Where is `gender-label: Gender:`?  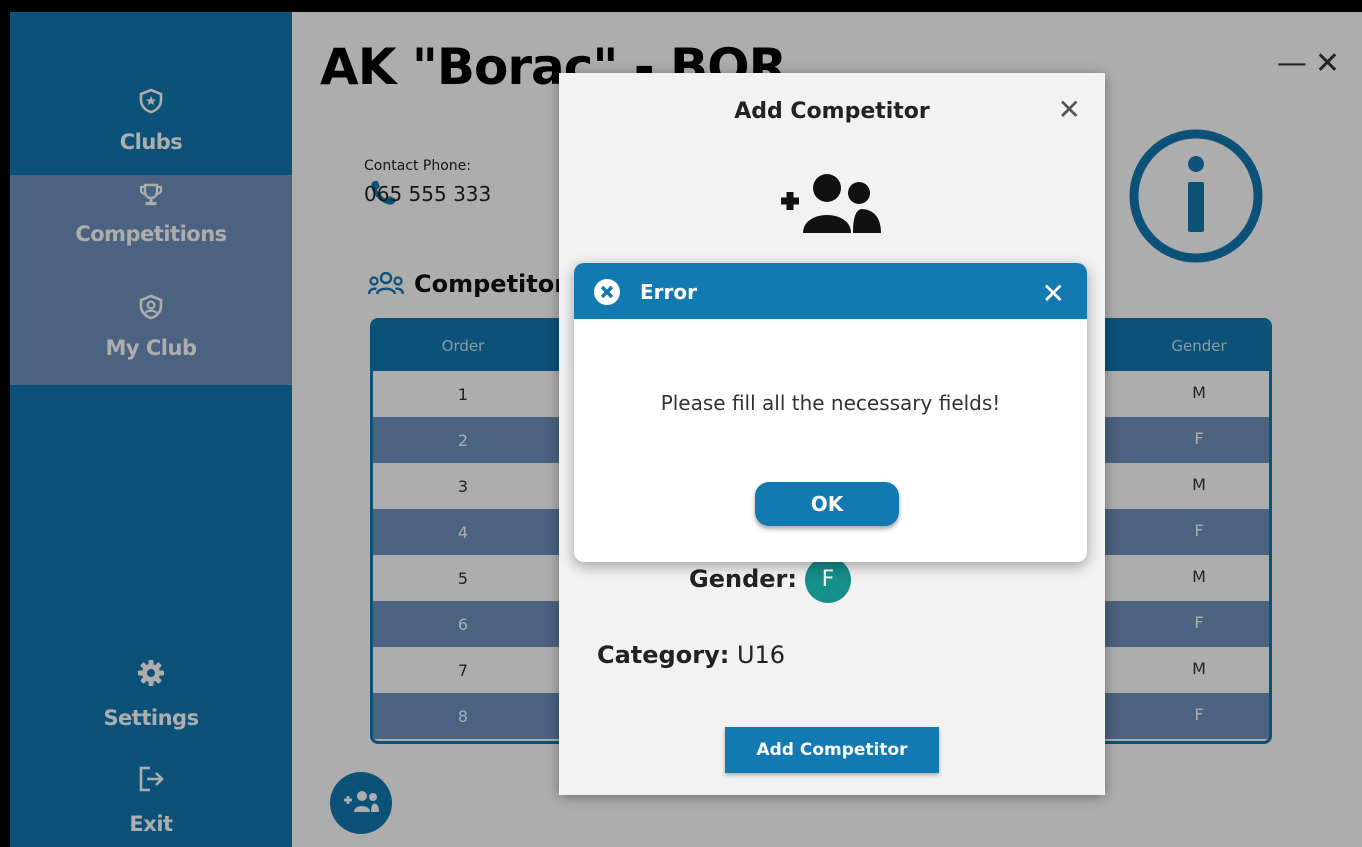 gender-label: Gender: is located at coordinates (743, 579).